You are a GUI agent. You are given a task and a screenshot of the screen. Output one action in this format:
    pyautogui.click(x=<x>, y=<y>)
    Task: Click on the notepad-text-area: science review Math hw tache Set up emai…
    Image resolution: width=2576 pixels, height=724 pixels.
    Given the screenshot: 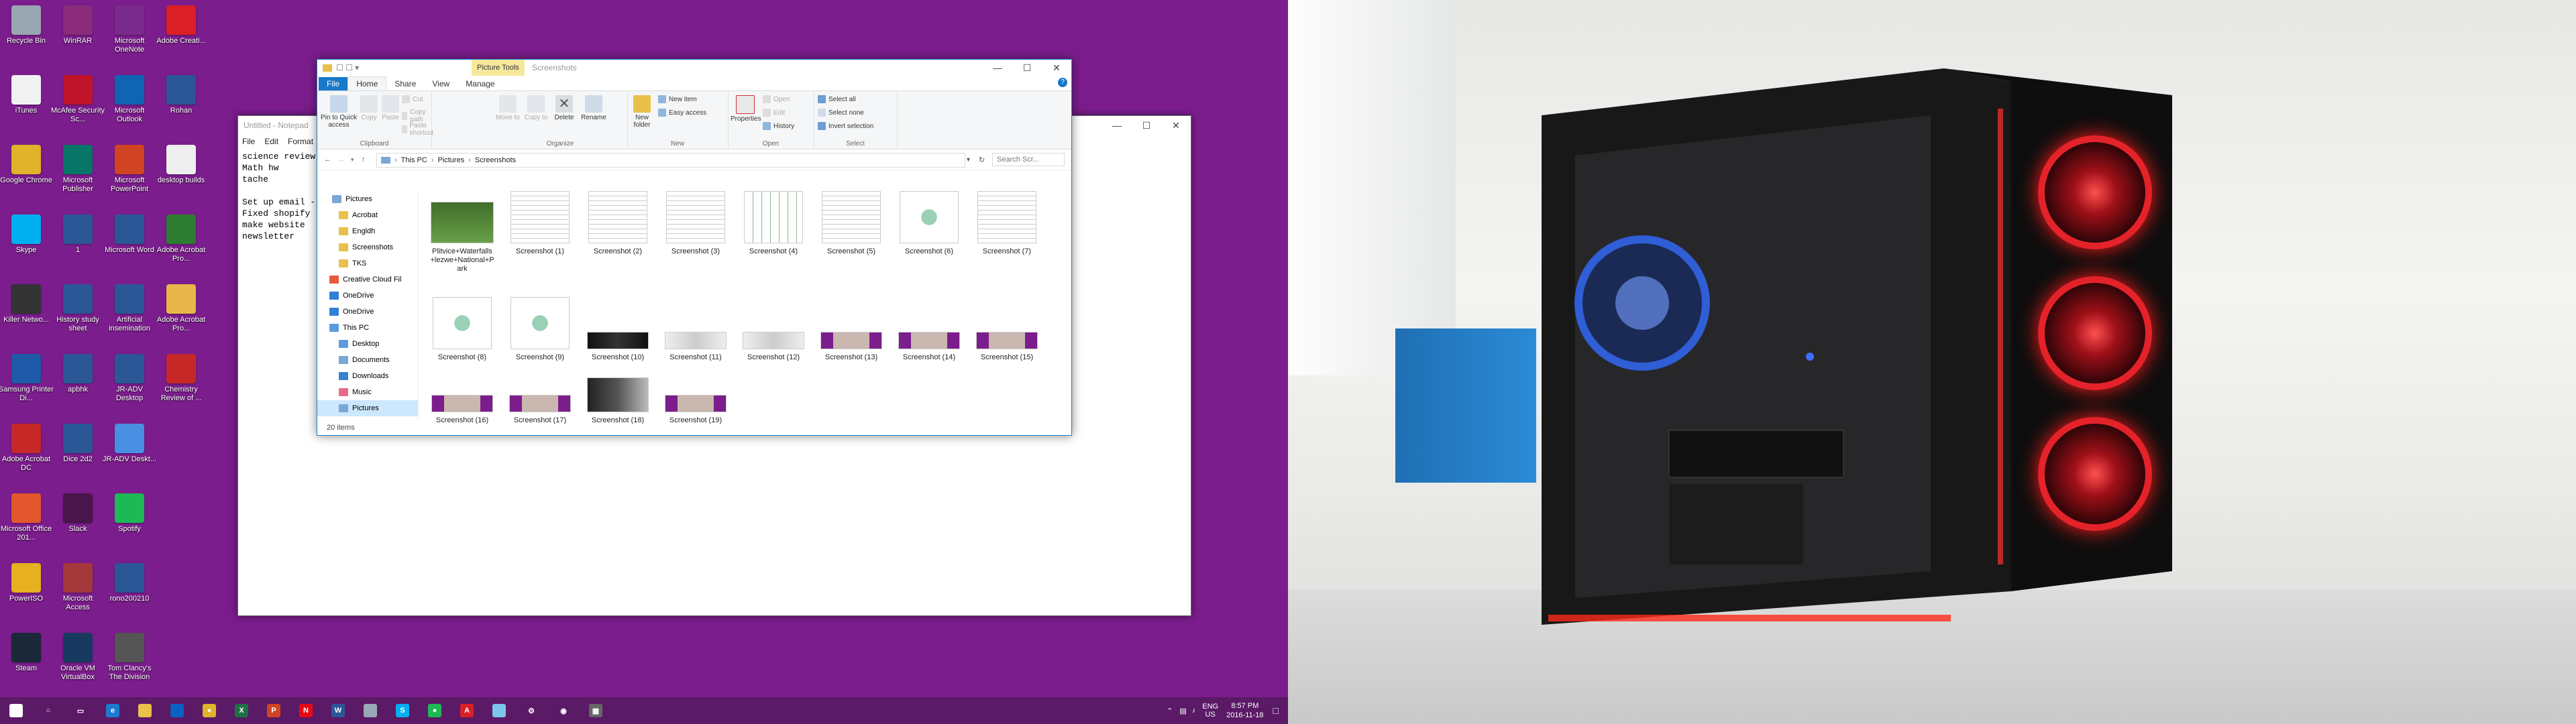 What is the action you would take?
    pyautogui.click(x=278, y=196)
    